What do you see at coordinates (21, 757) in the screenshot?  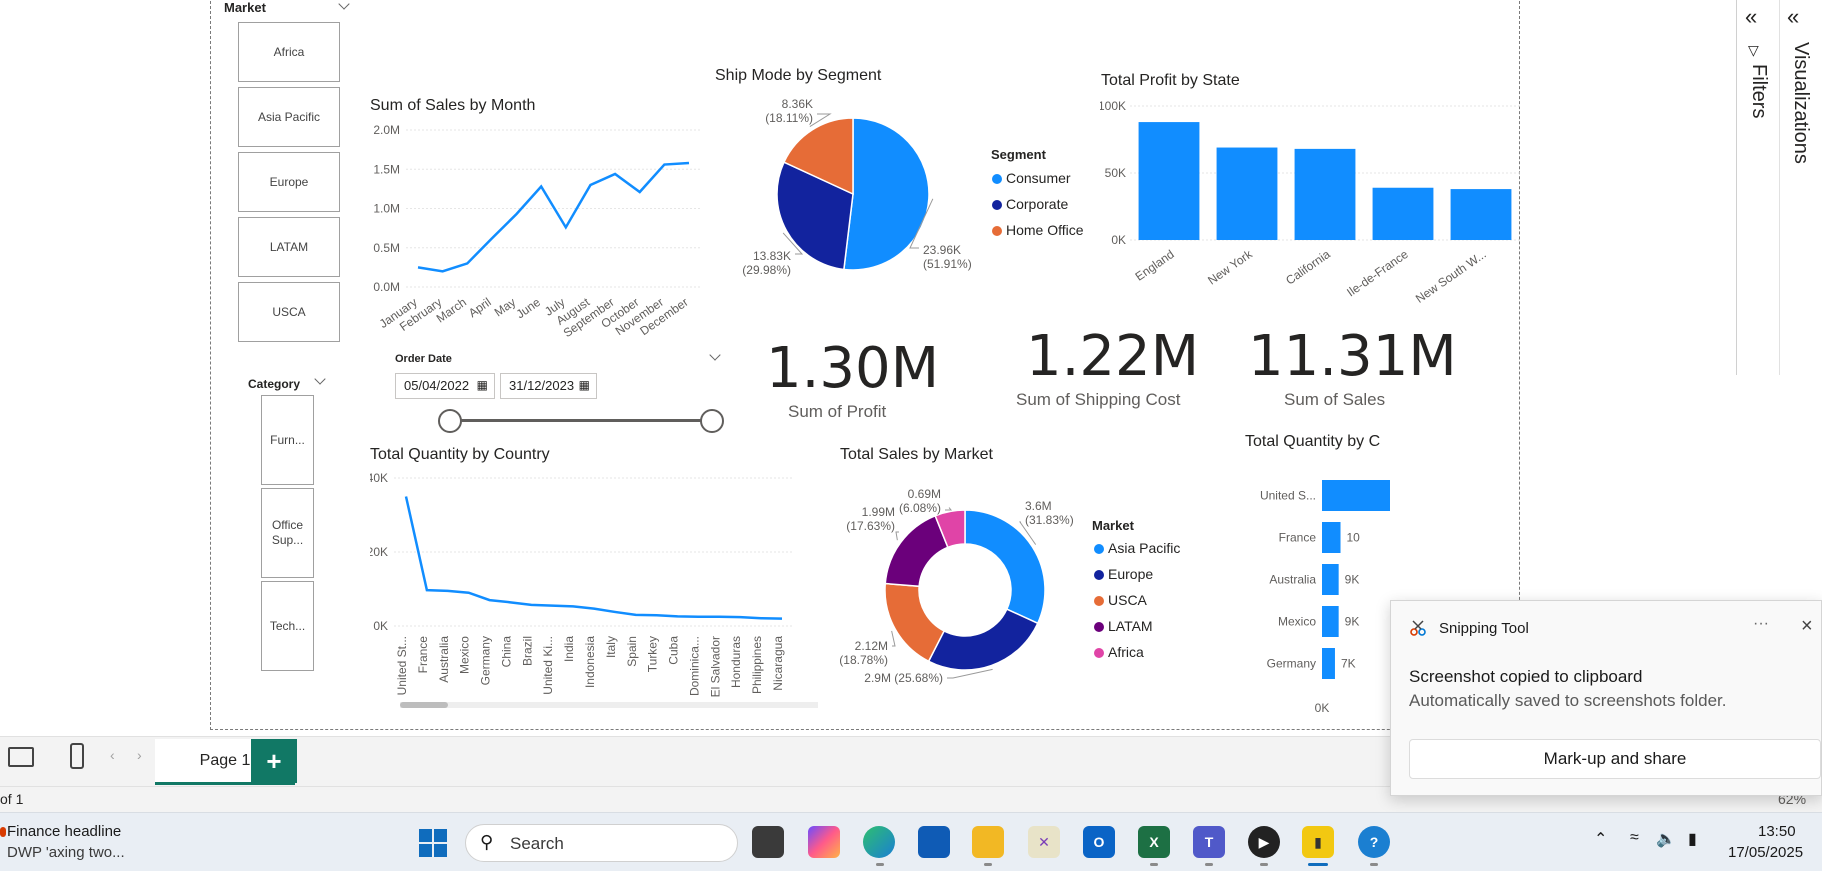 I see `desktop-view-icon` at bounding box center [21, 757].